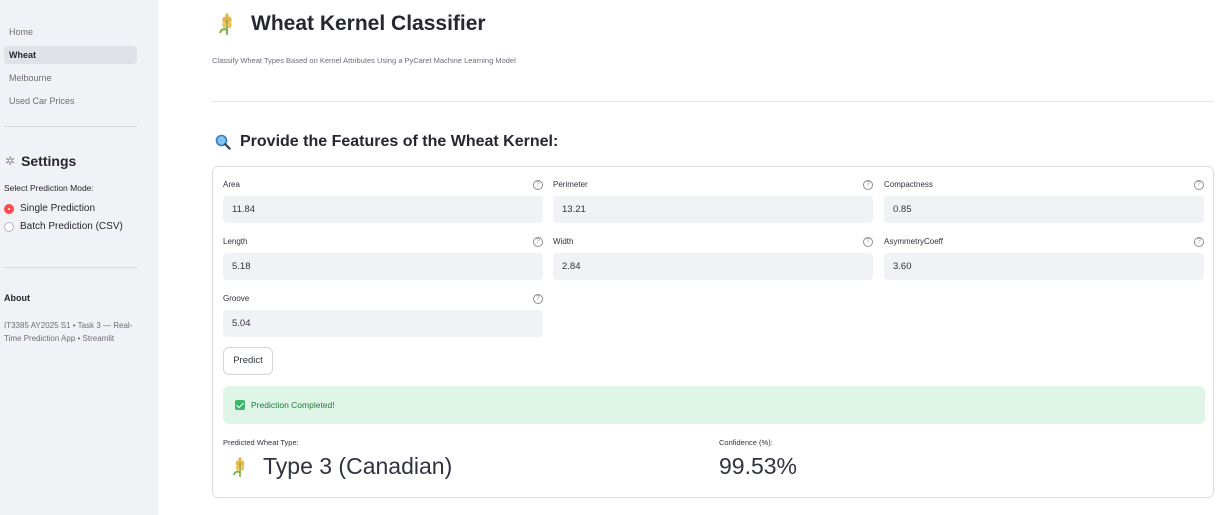 Image resolution: width=1228 pixels, height=515 pixels. I want to click on length-field: Length ? 5.18, so click(383, 257).